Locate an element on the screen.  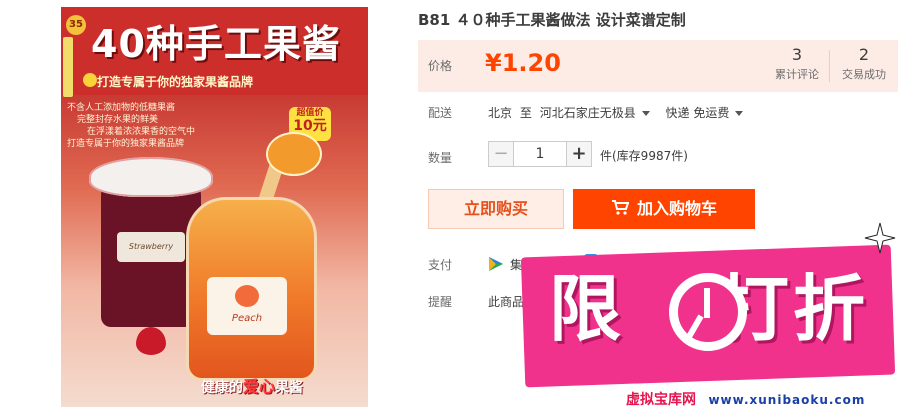
cover-footer: 健康的爱心果酱 is located at coordinates (252, 385).